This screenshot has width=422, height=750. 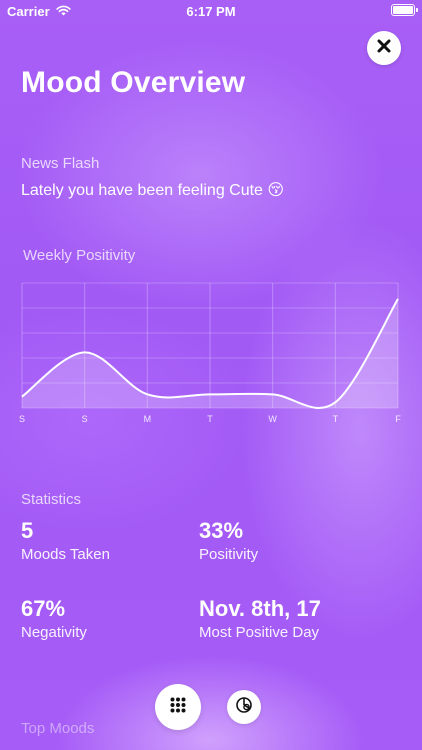 I want to click on stat-most-positive-day-value: Nov. 8th, 17, so click(x=260, y=608).